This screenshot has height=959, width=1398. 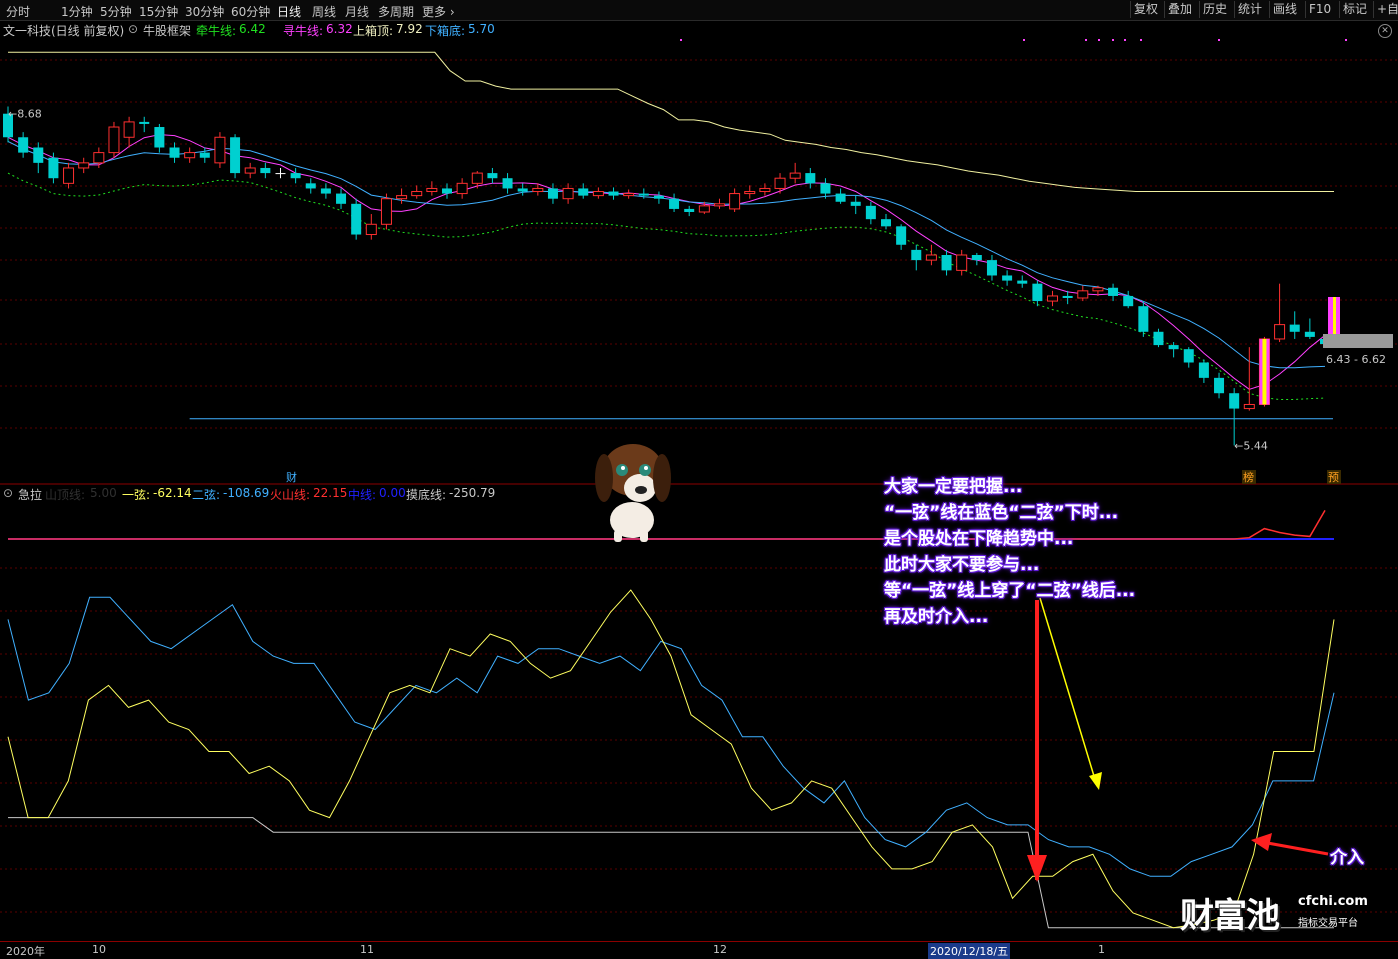 What do you see at coordinates (18, 11) in the screenshot?
I see `period-tab-fenshi: 分时` at bounding box center [18, 11].